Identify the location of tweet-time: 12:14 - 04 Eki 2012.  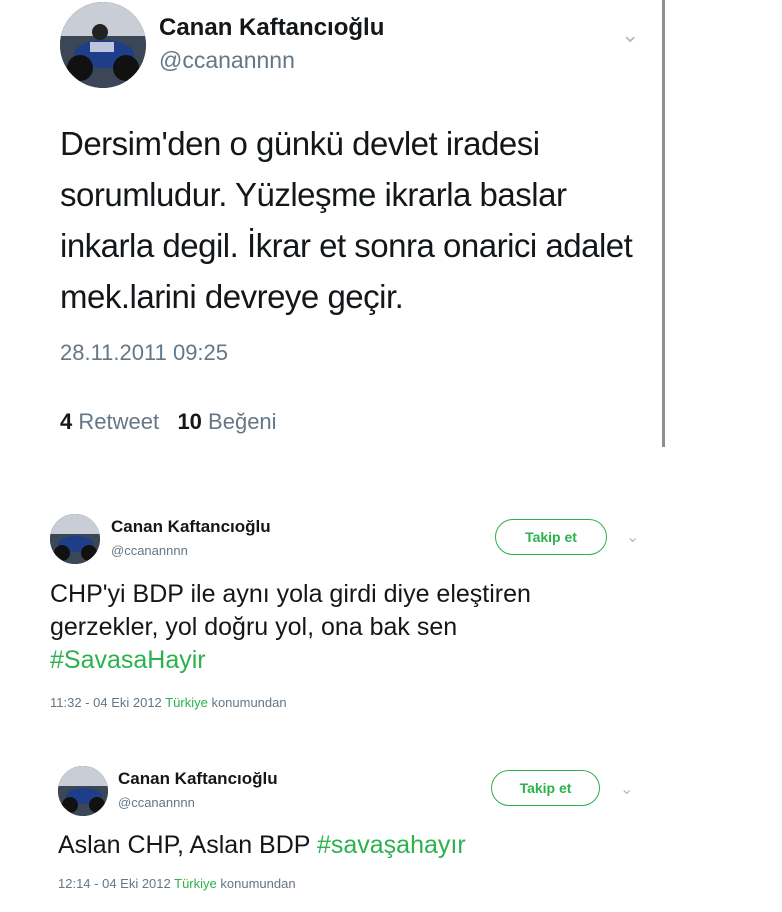
(114, 883).